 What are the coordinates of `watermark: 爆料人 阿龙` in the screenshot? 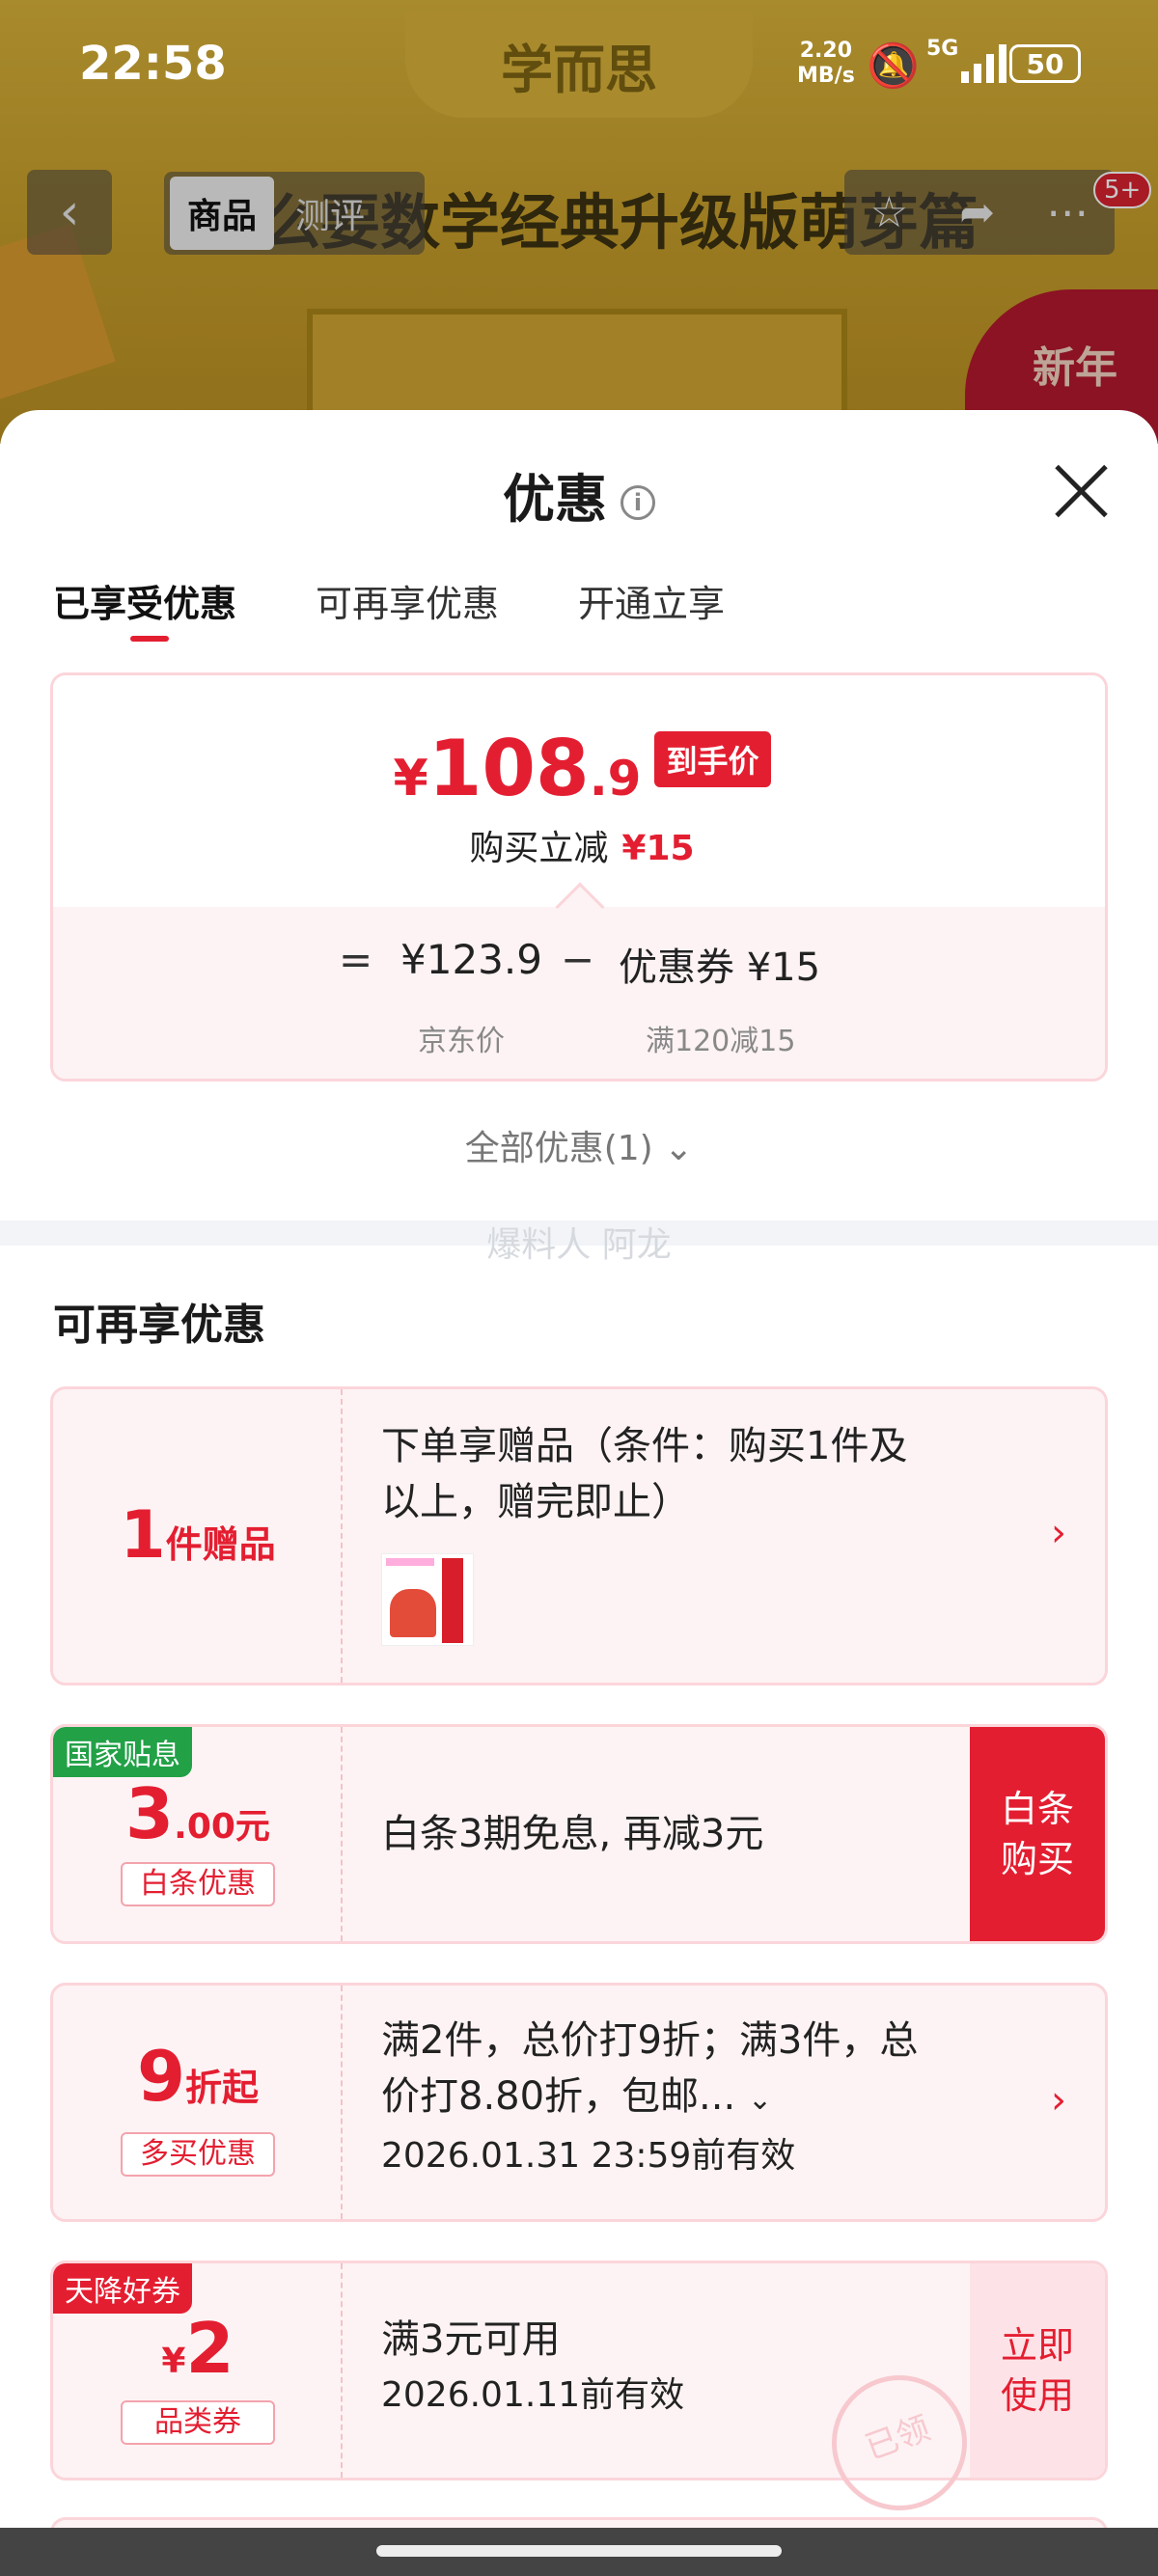 It's located at (579, 1245).